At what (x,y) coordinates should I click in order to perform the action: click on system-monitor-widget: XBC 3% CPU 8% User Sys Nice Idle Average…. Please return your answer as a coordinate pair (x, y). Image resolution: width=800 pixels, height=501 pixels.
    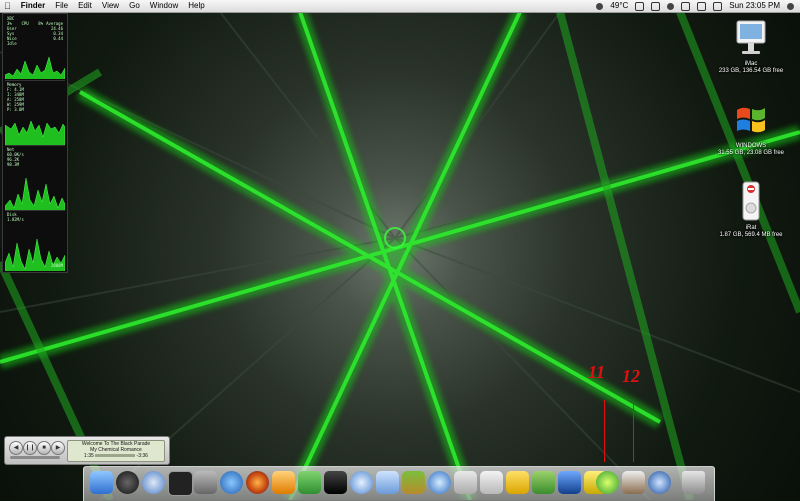
    Looking at the image, I should click on (35, 143).